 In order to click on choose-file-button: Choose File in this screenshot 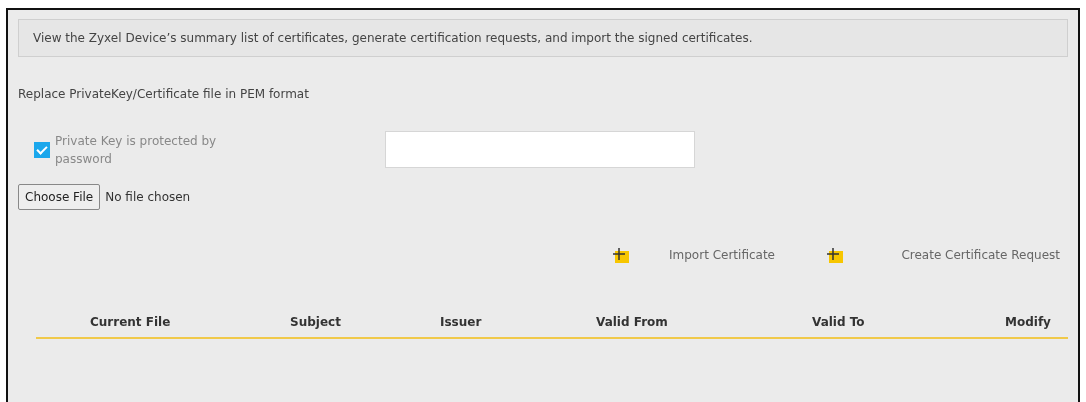, I will do `click(59, 197)`.